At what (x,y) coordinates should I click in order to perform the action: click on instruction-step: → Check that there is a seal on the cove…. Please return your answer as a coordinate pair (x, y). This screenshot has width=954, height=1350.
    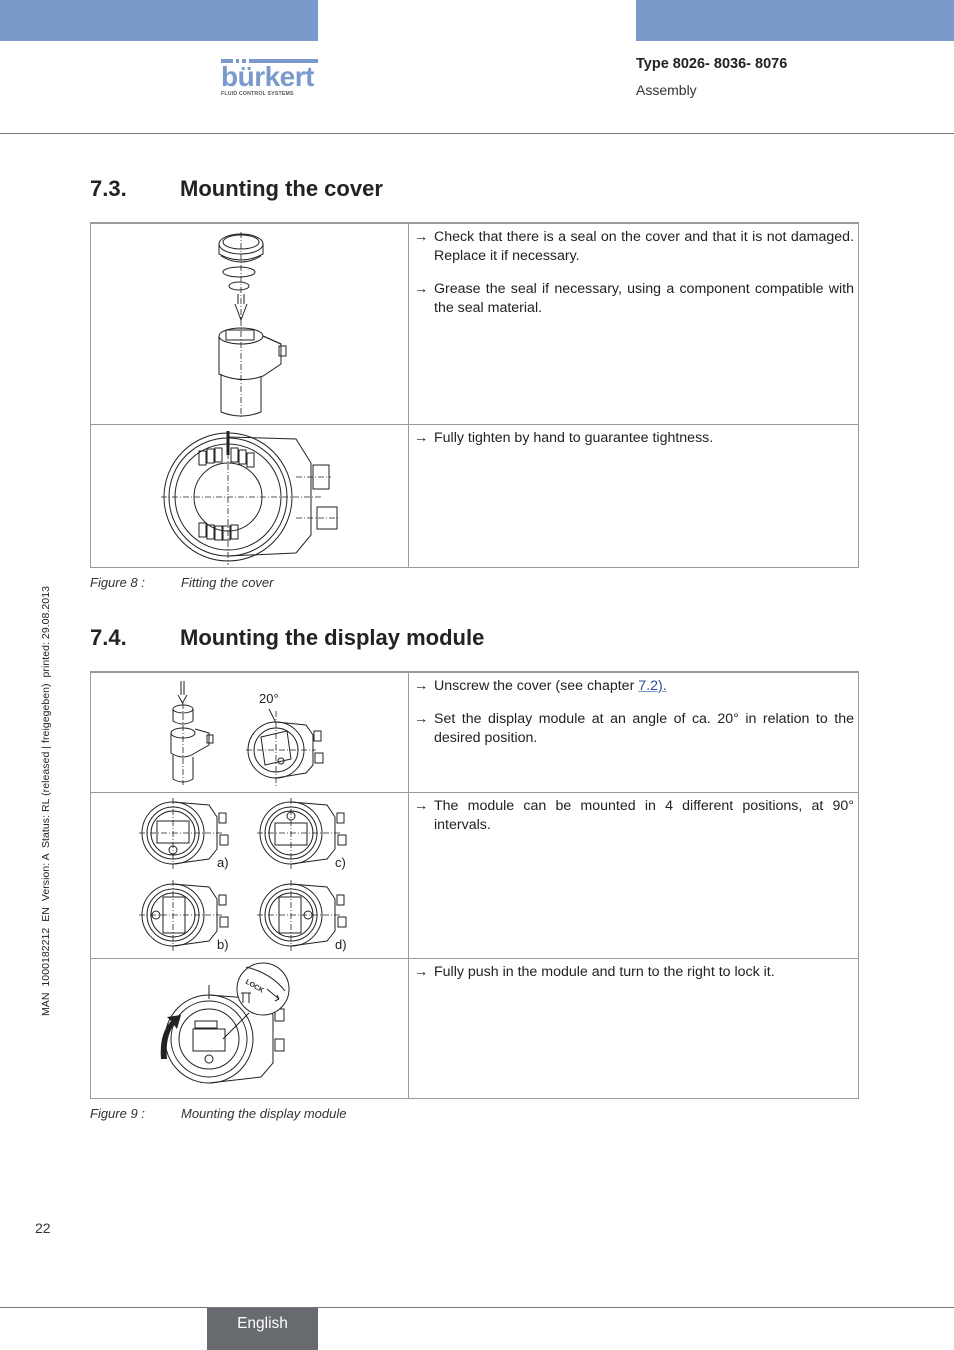
    Looking at the image, I should click on (634, 247).